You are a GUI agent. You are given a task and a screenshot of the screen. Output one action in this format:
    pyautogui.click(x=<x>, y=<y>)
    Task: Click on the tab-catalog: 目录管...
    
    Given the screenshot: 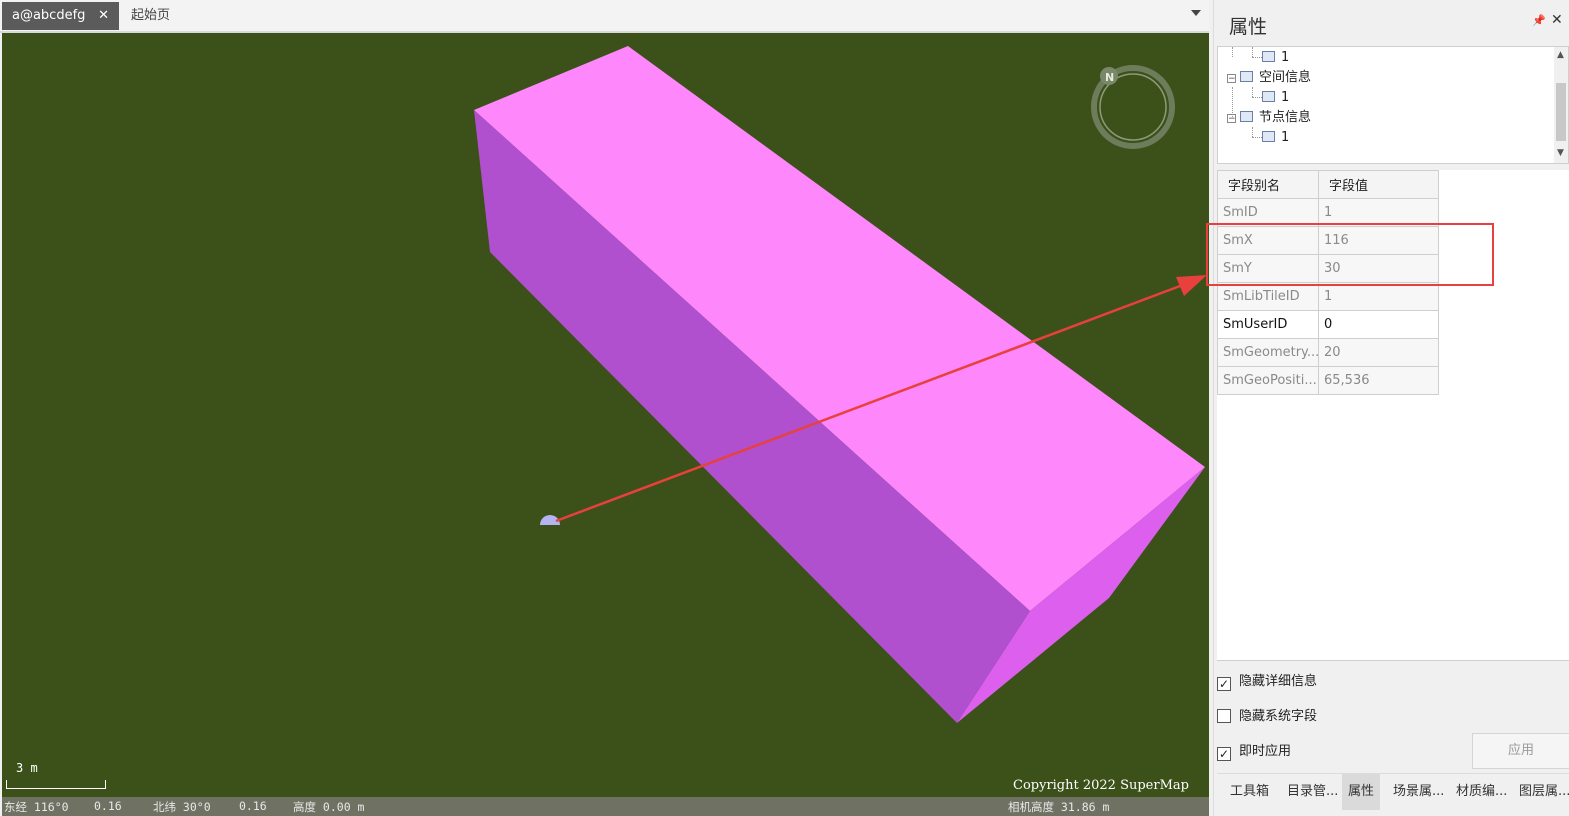 What is the action you would take?
    pyautogui.click(x=1312, y=792)
    